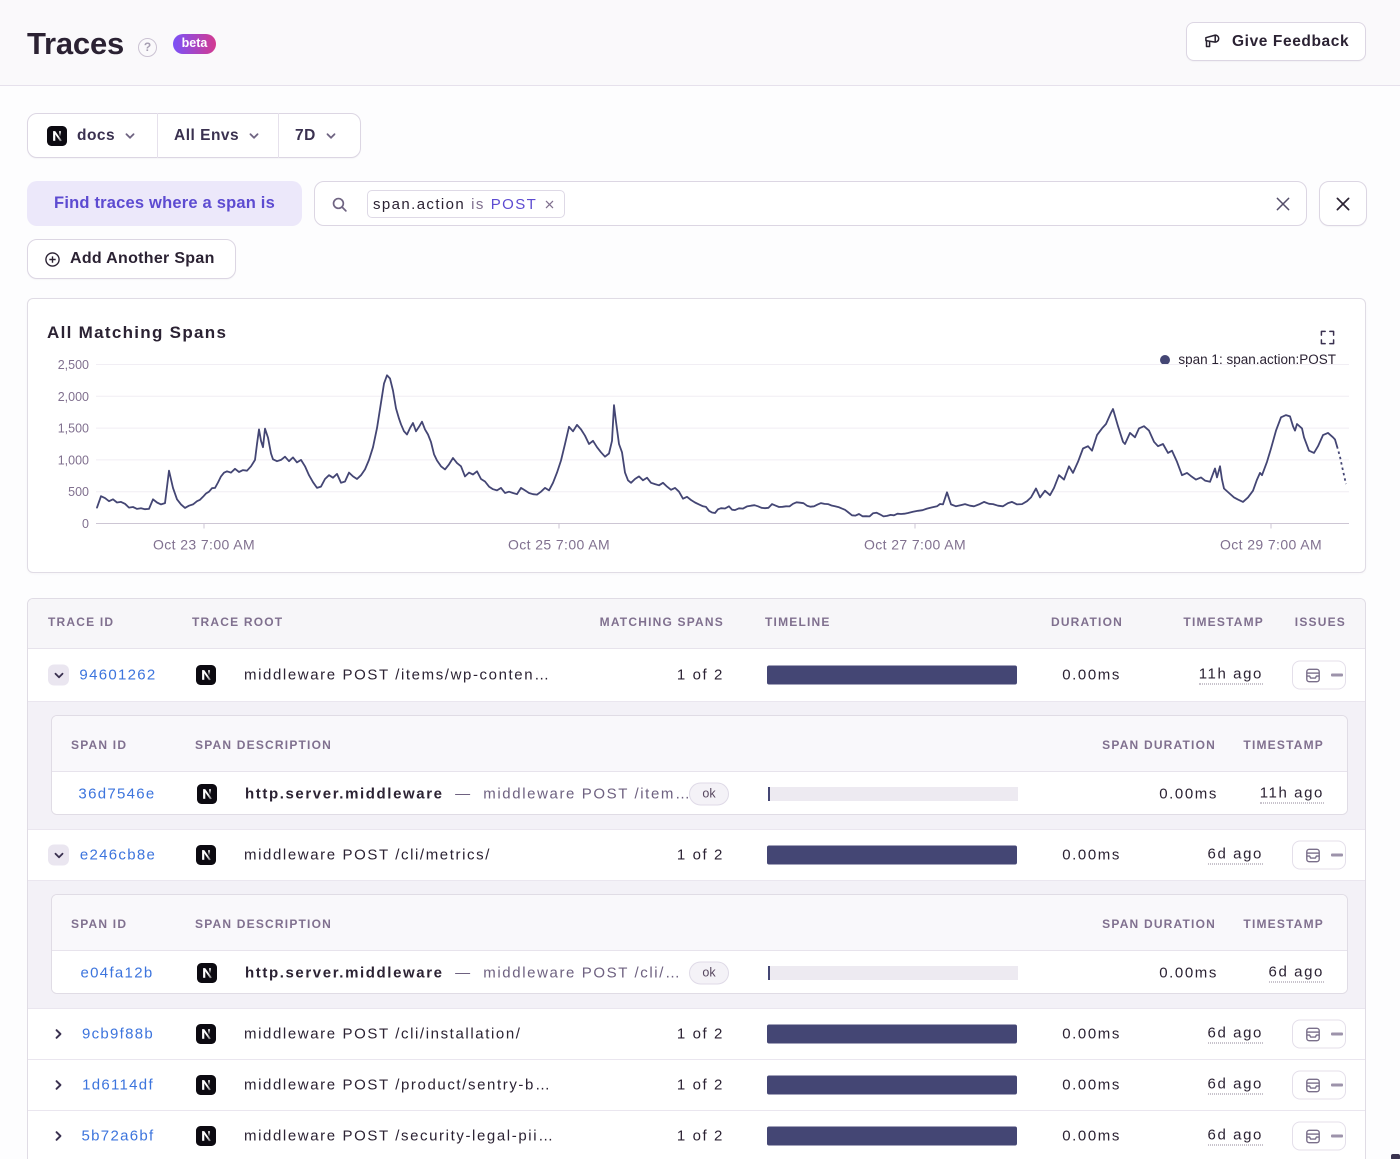 The height and width of the screenshot is (1159, 1400). What do you see at coordinates (1271, 545) in the screenshot?
I see `svg-text: Oct 29 7:00 AM` at bounding box center [1271, 545].